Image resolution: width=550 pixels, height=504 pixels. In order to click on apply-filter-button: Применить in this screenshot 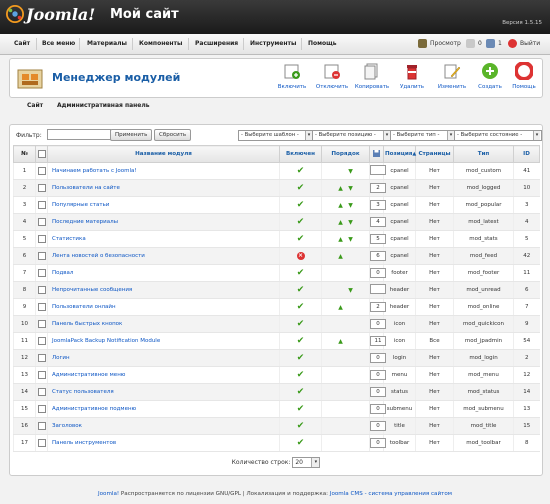, I will do `click(131, 135)`.